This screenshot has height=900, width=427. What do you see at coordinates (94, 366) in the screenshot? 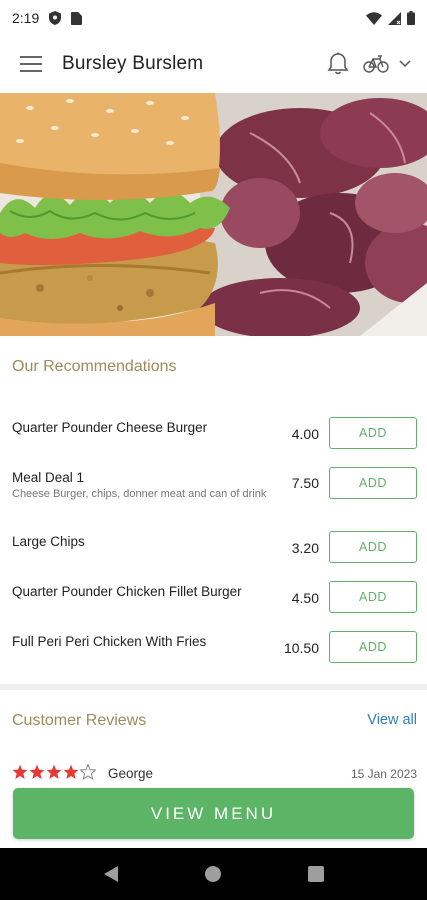
I see `recommendations-title: Our Recommendations` at bounding box center [94, 366].